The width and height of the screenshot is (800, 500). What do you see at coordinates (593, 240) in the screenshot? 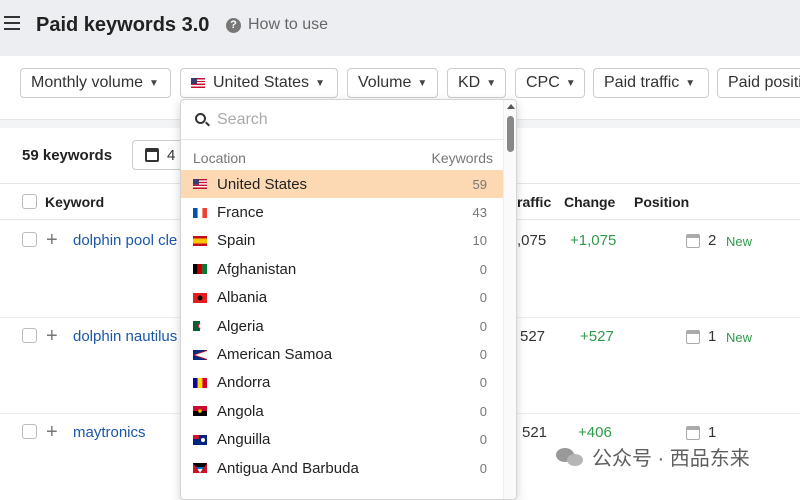
I see `change-value: +1,075` at bounding box center [593, 240].